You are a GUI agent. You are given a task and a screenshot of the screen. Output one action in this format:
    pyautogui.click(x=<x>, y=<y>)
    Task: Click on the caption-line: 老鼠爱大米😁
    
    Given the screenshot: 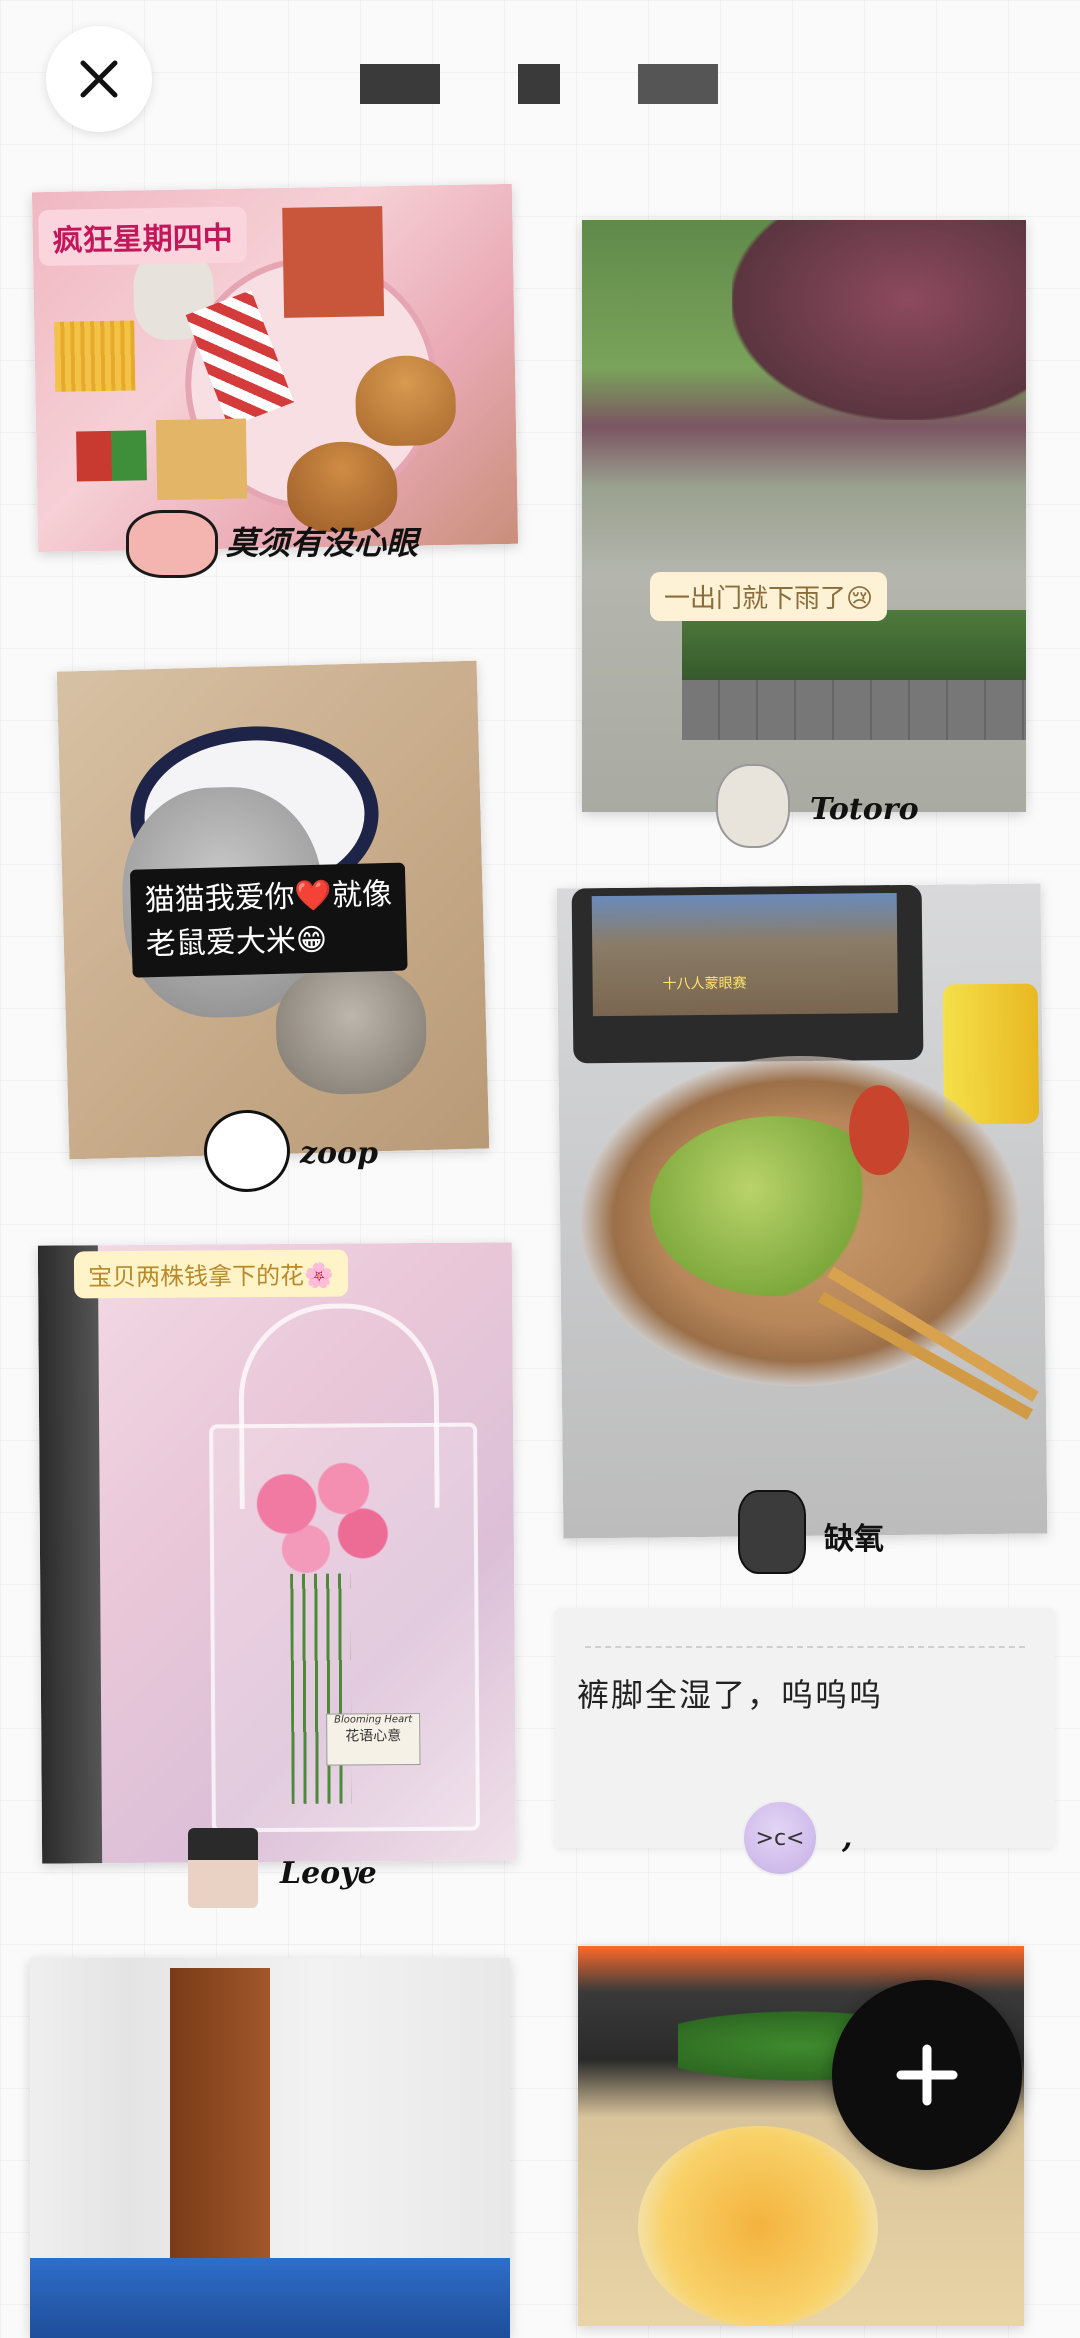 What is the action you would take?
    pyautogui.click(x=236, y=942)
    